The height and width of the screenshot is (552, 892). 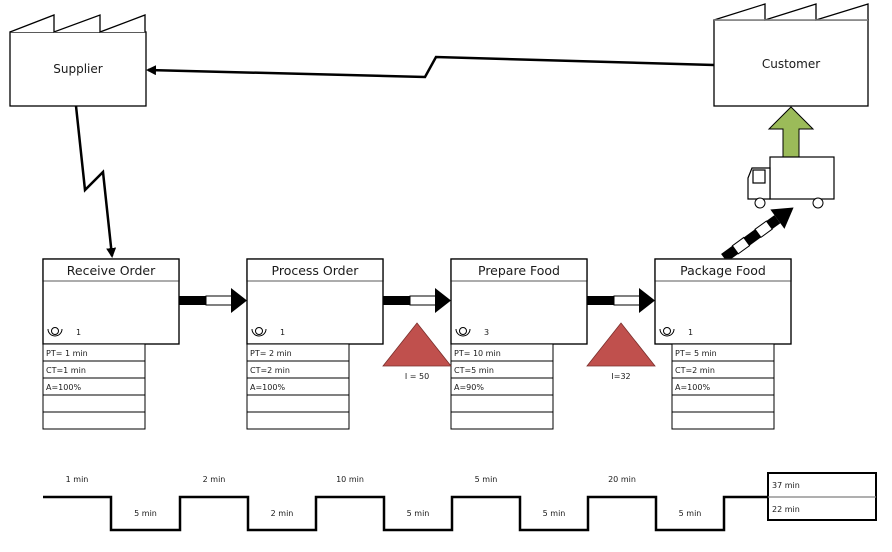 What do you see at coordinates (77, 479) in the screenshot?
I see `timeline-processing-time: 1 min` at bounding box center [77, 479].